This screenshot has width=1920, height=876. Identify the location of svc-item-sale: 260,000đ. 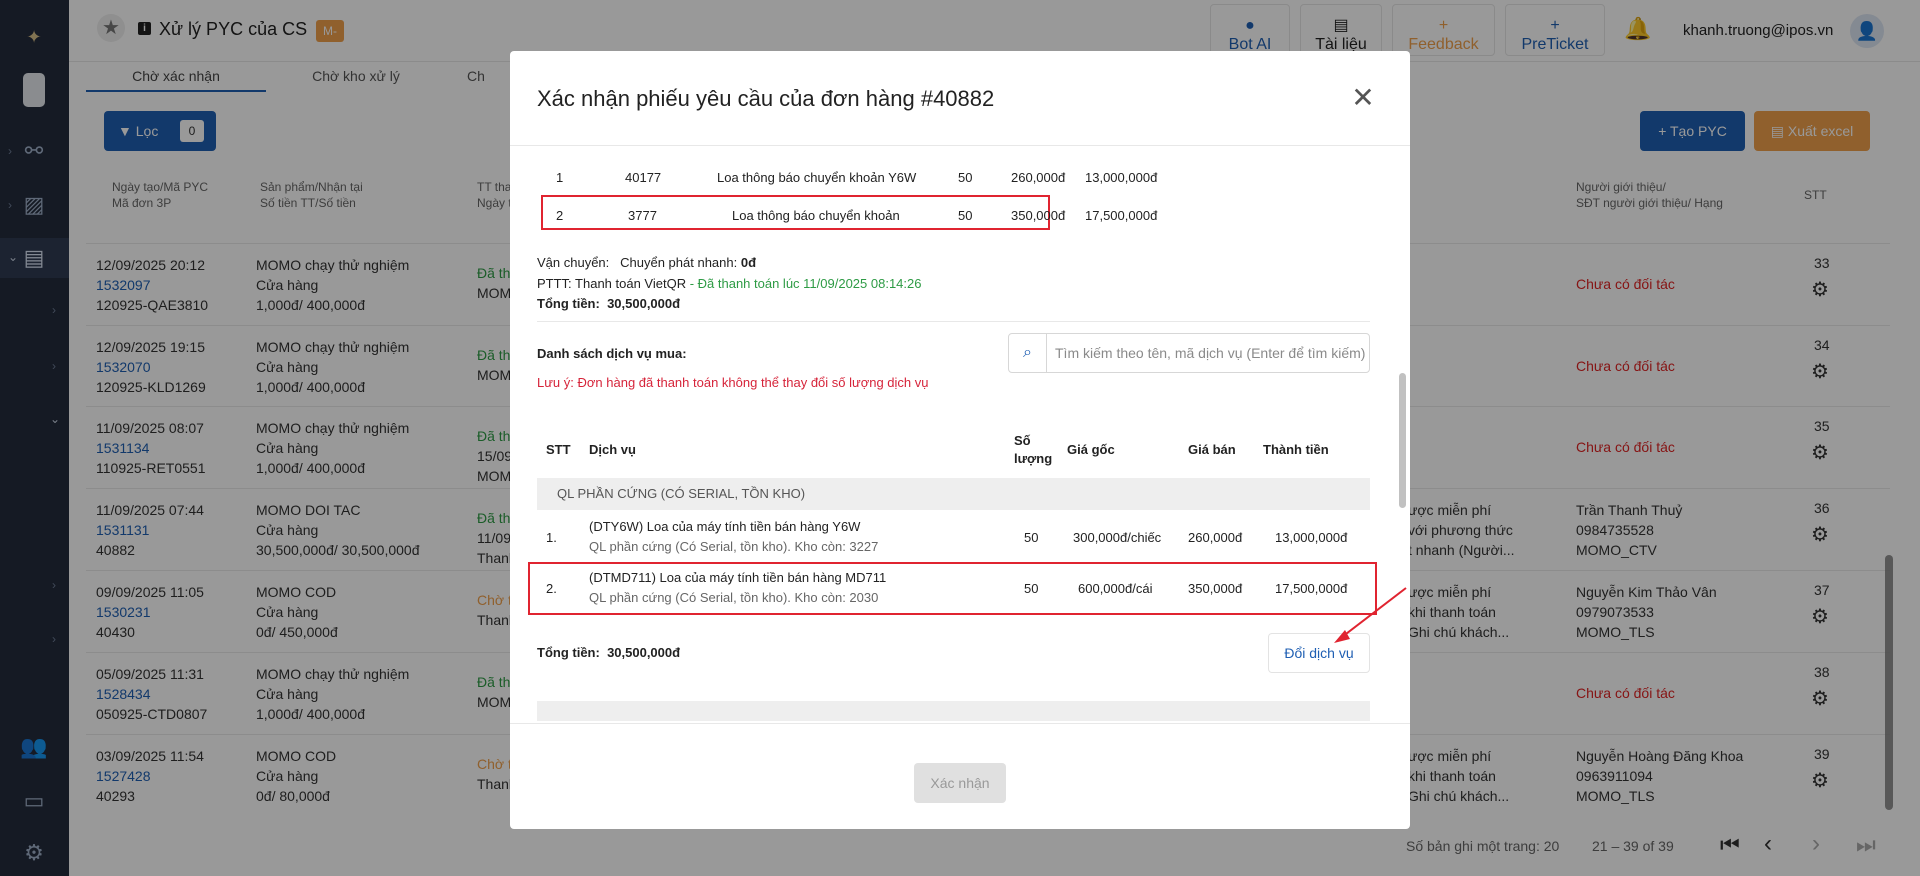
(1215, 537).